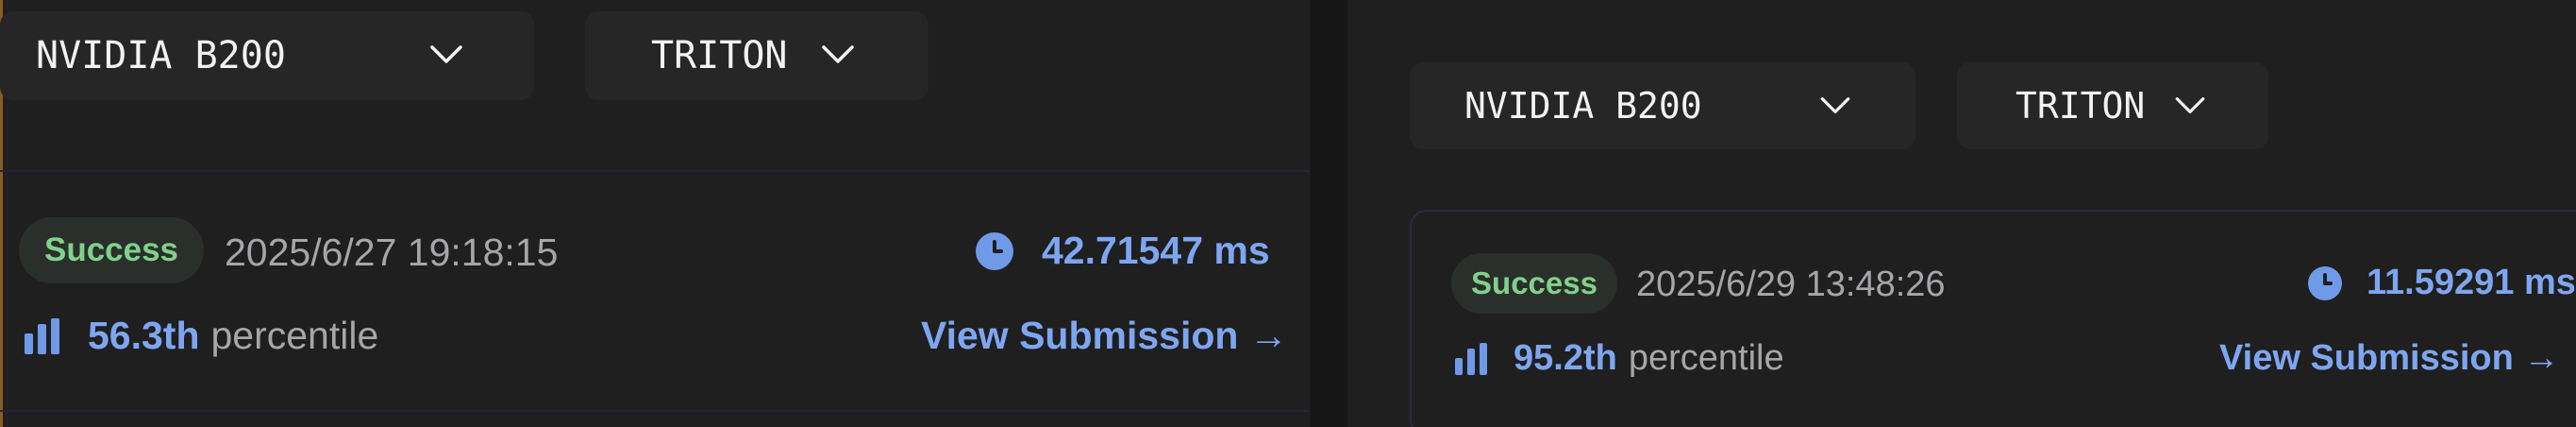 This screenshot has width=2576, height=427. Describe the element at coordinates (1619, 359) in the screenshot. I see `percentile: 95.2th percentile` at that location.